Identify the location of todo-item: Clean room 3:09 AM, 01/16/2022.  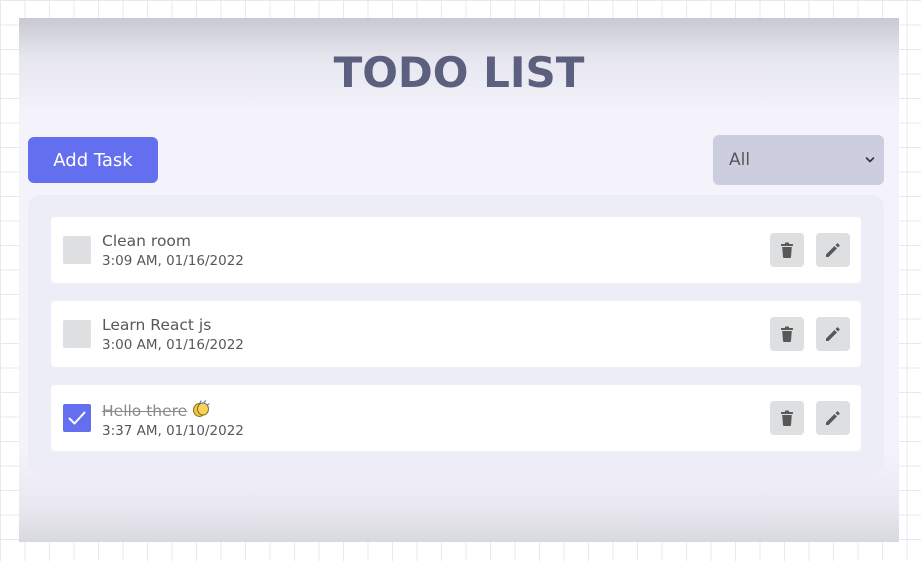
(456, 250).